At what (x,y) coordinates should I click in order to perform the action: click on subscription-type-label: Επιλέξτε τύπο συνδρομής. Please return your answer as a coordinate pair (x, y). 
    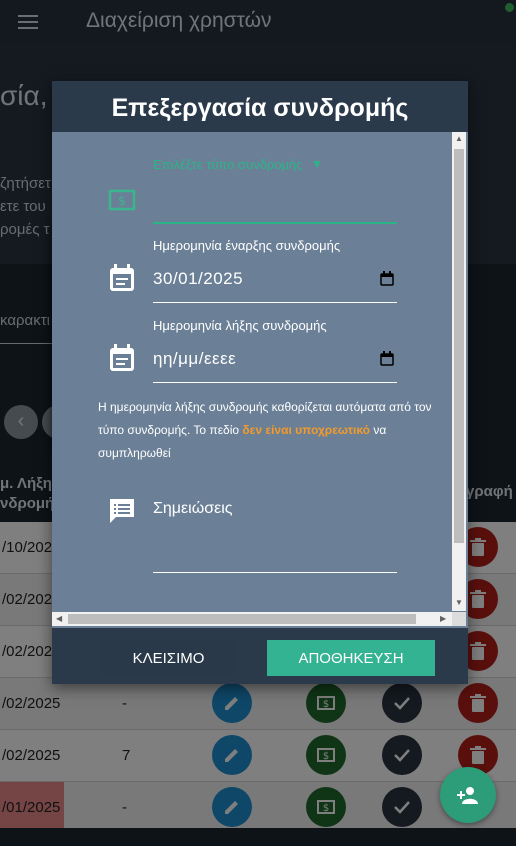
    Looking at the image, I should click on (228, 164).